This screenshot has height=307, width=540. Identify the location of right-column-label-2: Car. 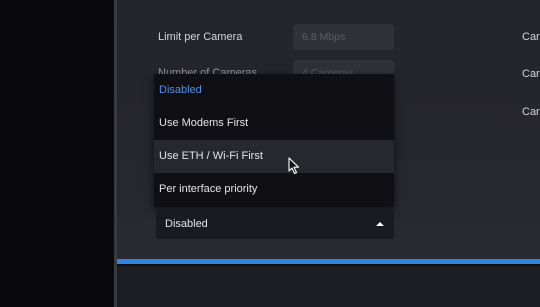
(531, 74).